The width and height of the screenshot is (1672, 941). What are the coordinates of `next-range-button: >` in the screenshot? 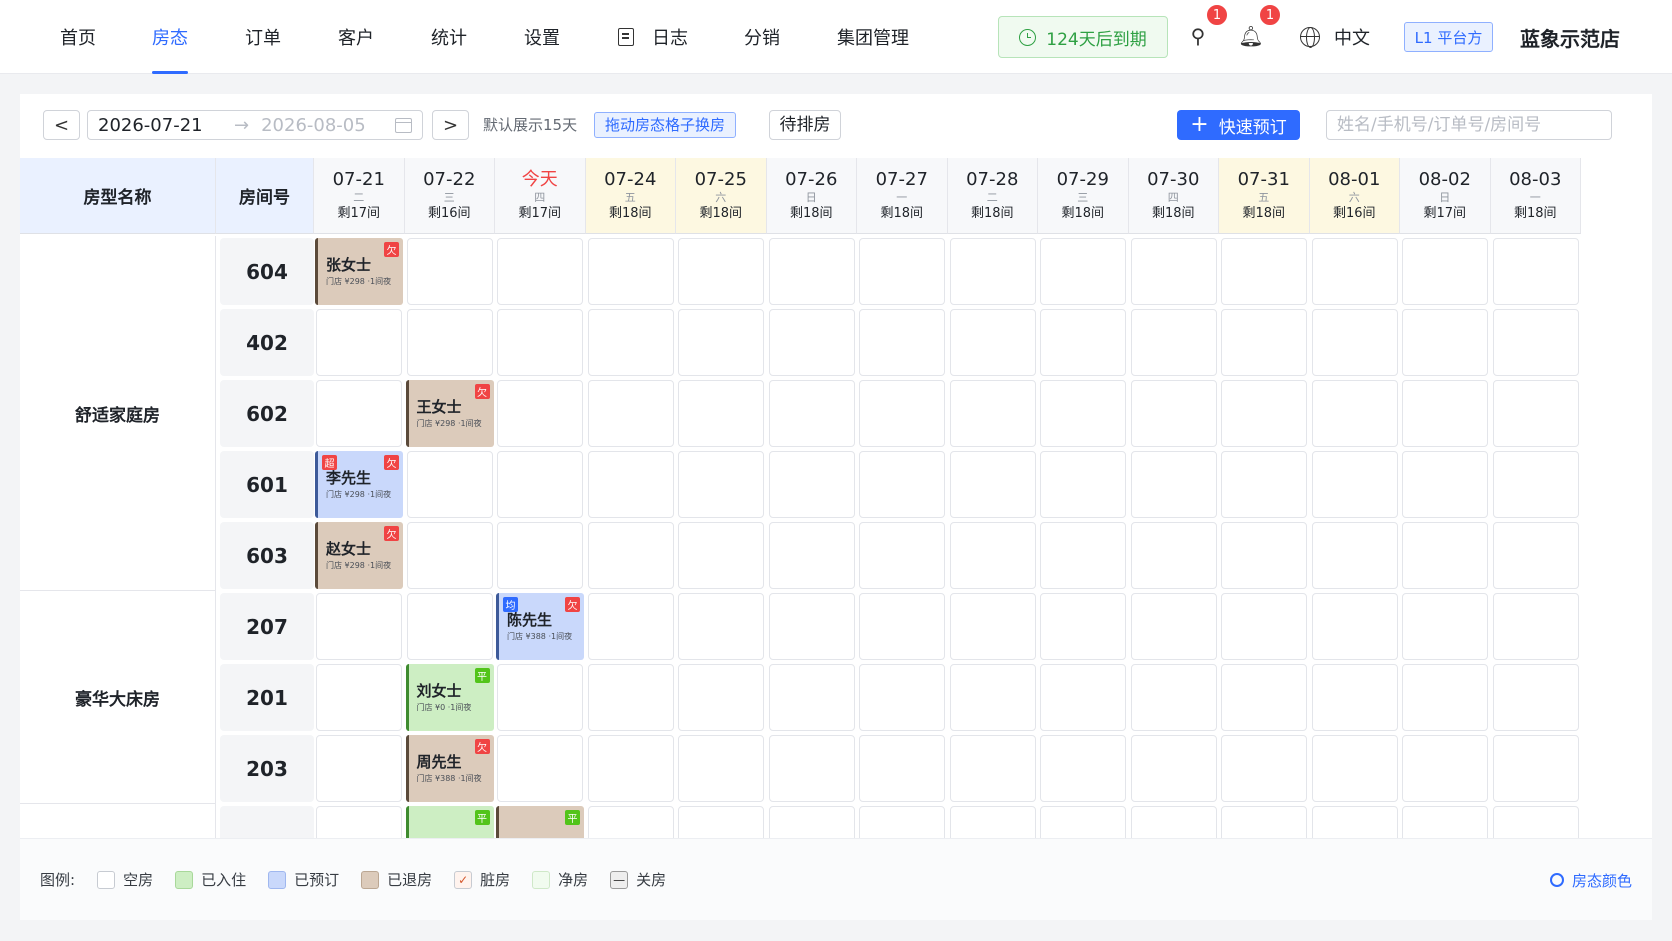 It's located at (450, 125).